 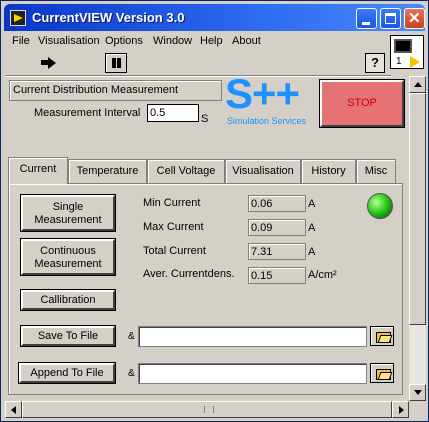 I want to click on tab-misc: Misc, so click(x=376, y=171).